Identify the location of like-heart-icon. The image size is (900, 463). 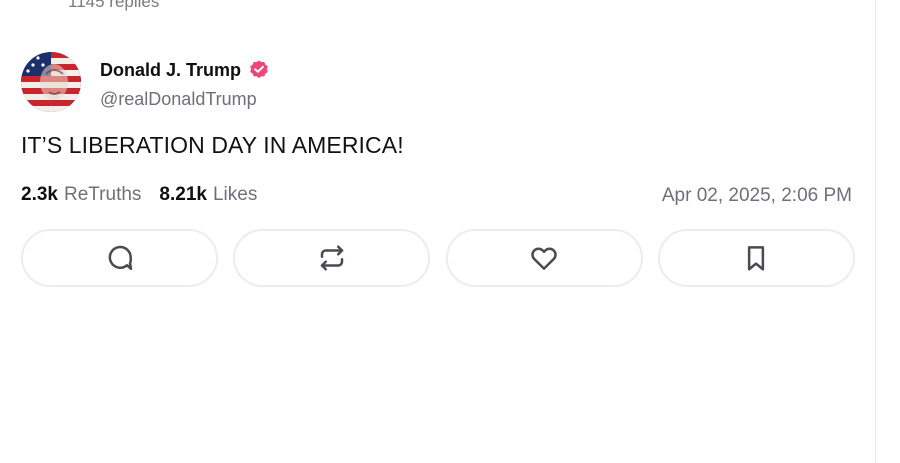
(544, 258).